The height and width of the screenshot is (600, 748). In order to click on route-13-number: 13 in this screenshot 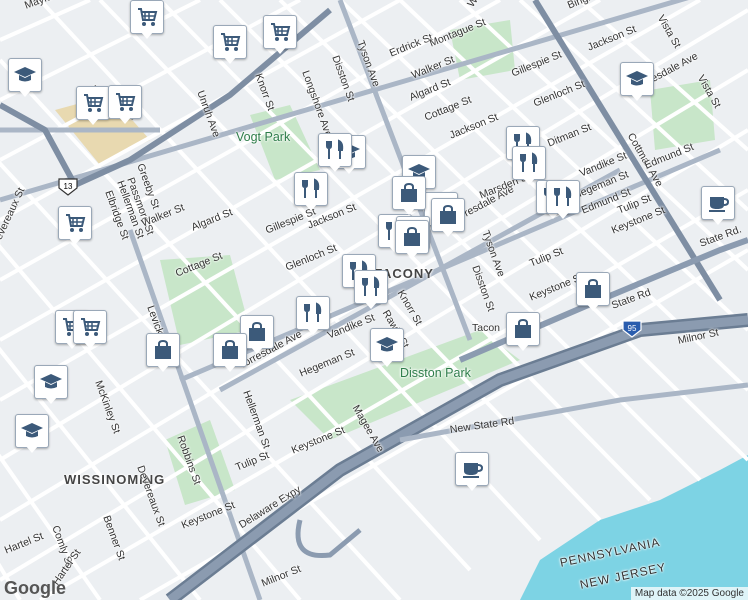, I will do `click(68, 186)`.